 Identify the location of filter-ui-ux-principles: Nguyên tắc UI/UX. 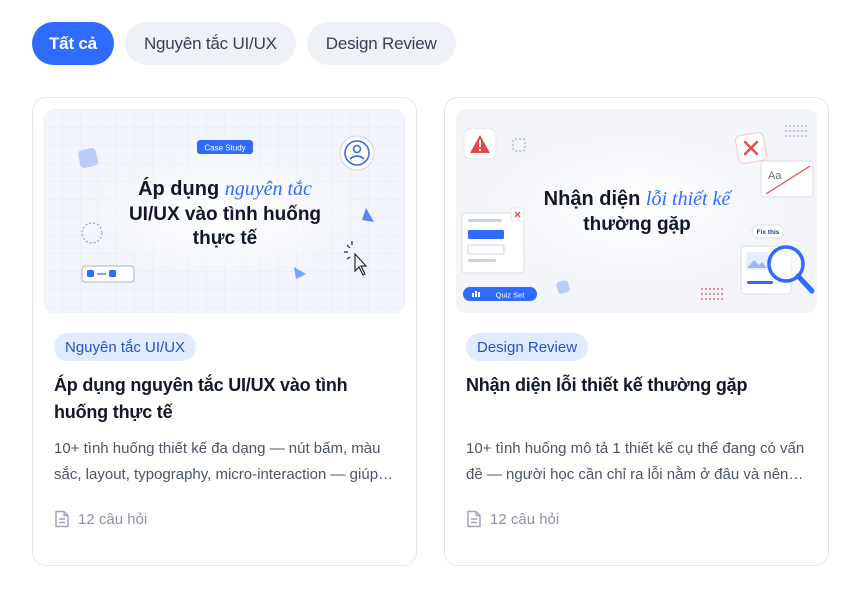
(210, 43).